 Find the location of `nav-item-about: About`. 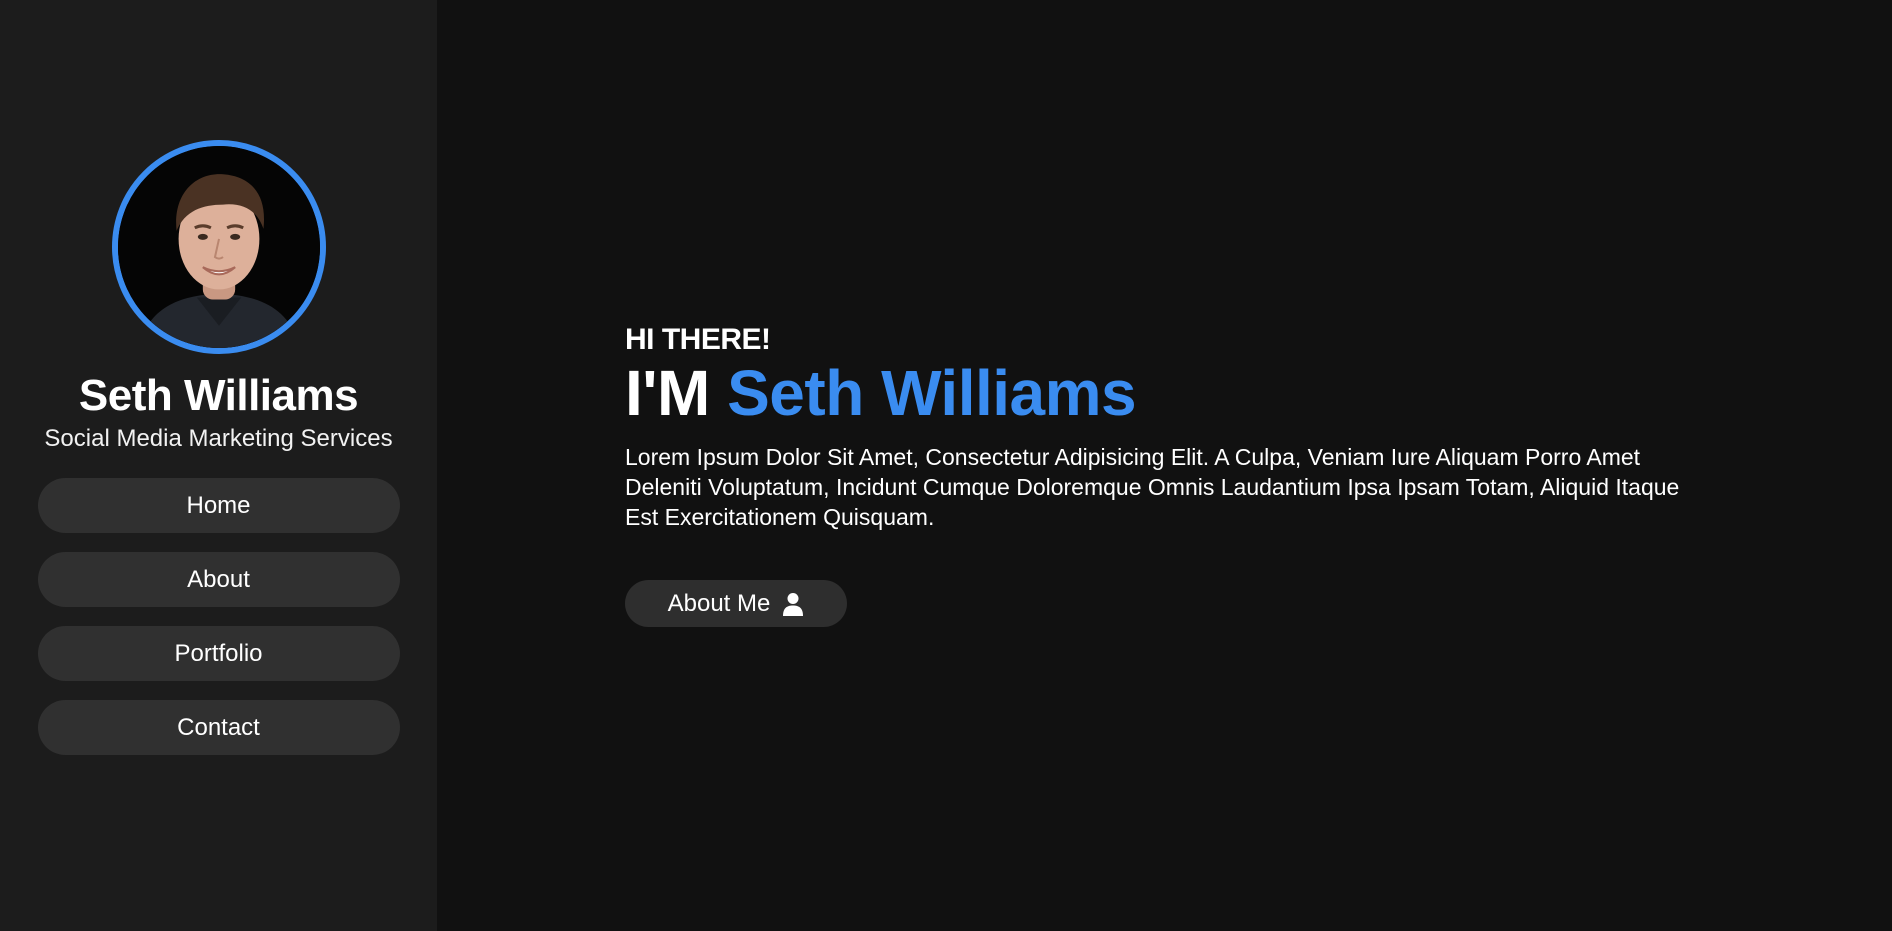

nav-item-about: About is located at coordinates (218, 579).